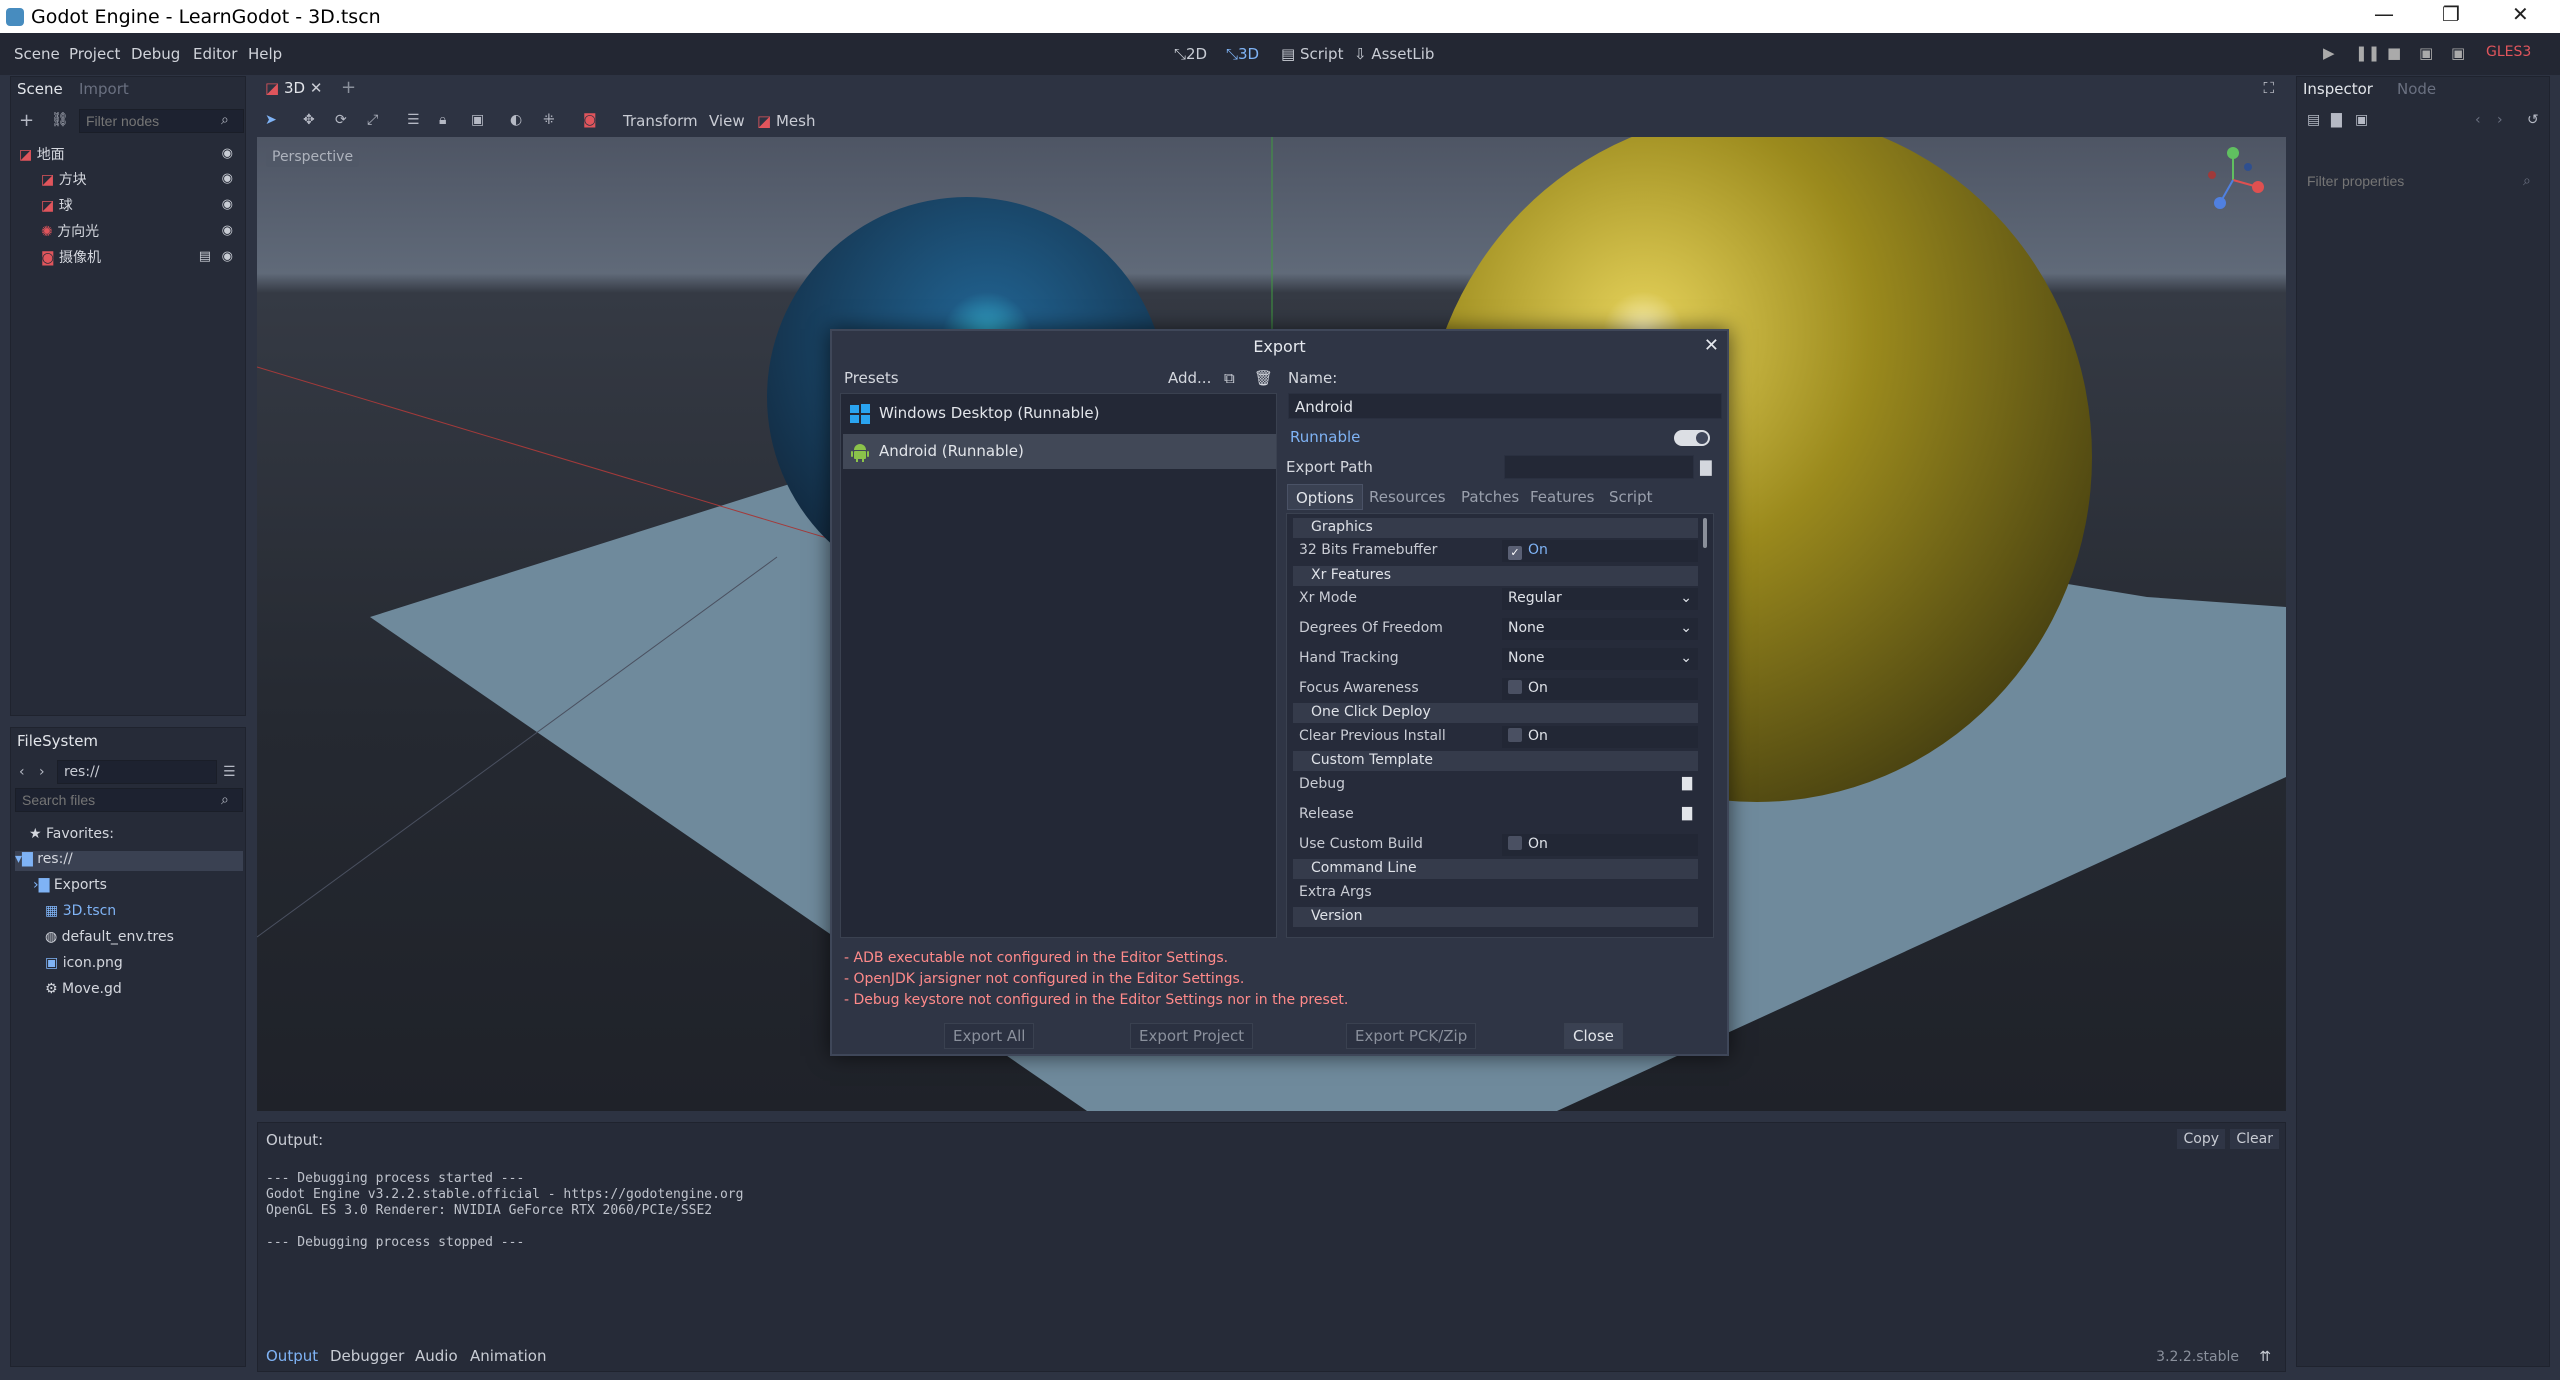 This screenshot has width=2560, height=1380. I want to click on orientation-gizmo, so click(2233, 180).